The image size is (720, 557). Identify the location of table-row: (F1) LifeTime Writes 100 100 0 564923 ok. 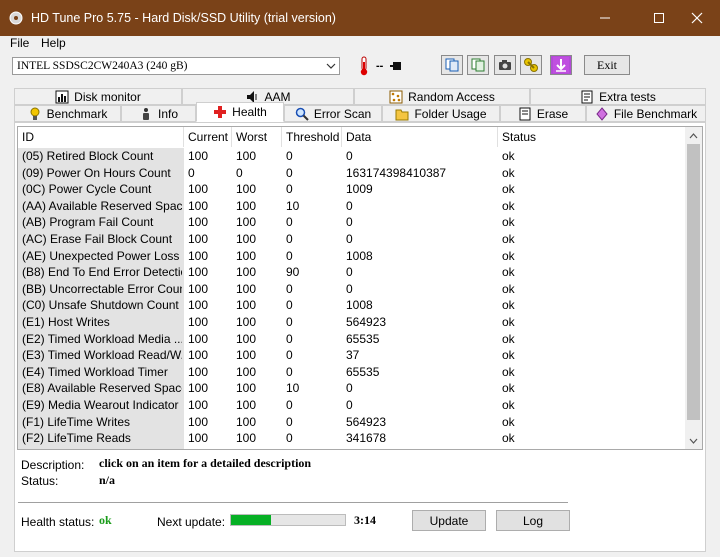
(353, 422).